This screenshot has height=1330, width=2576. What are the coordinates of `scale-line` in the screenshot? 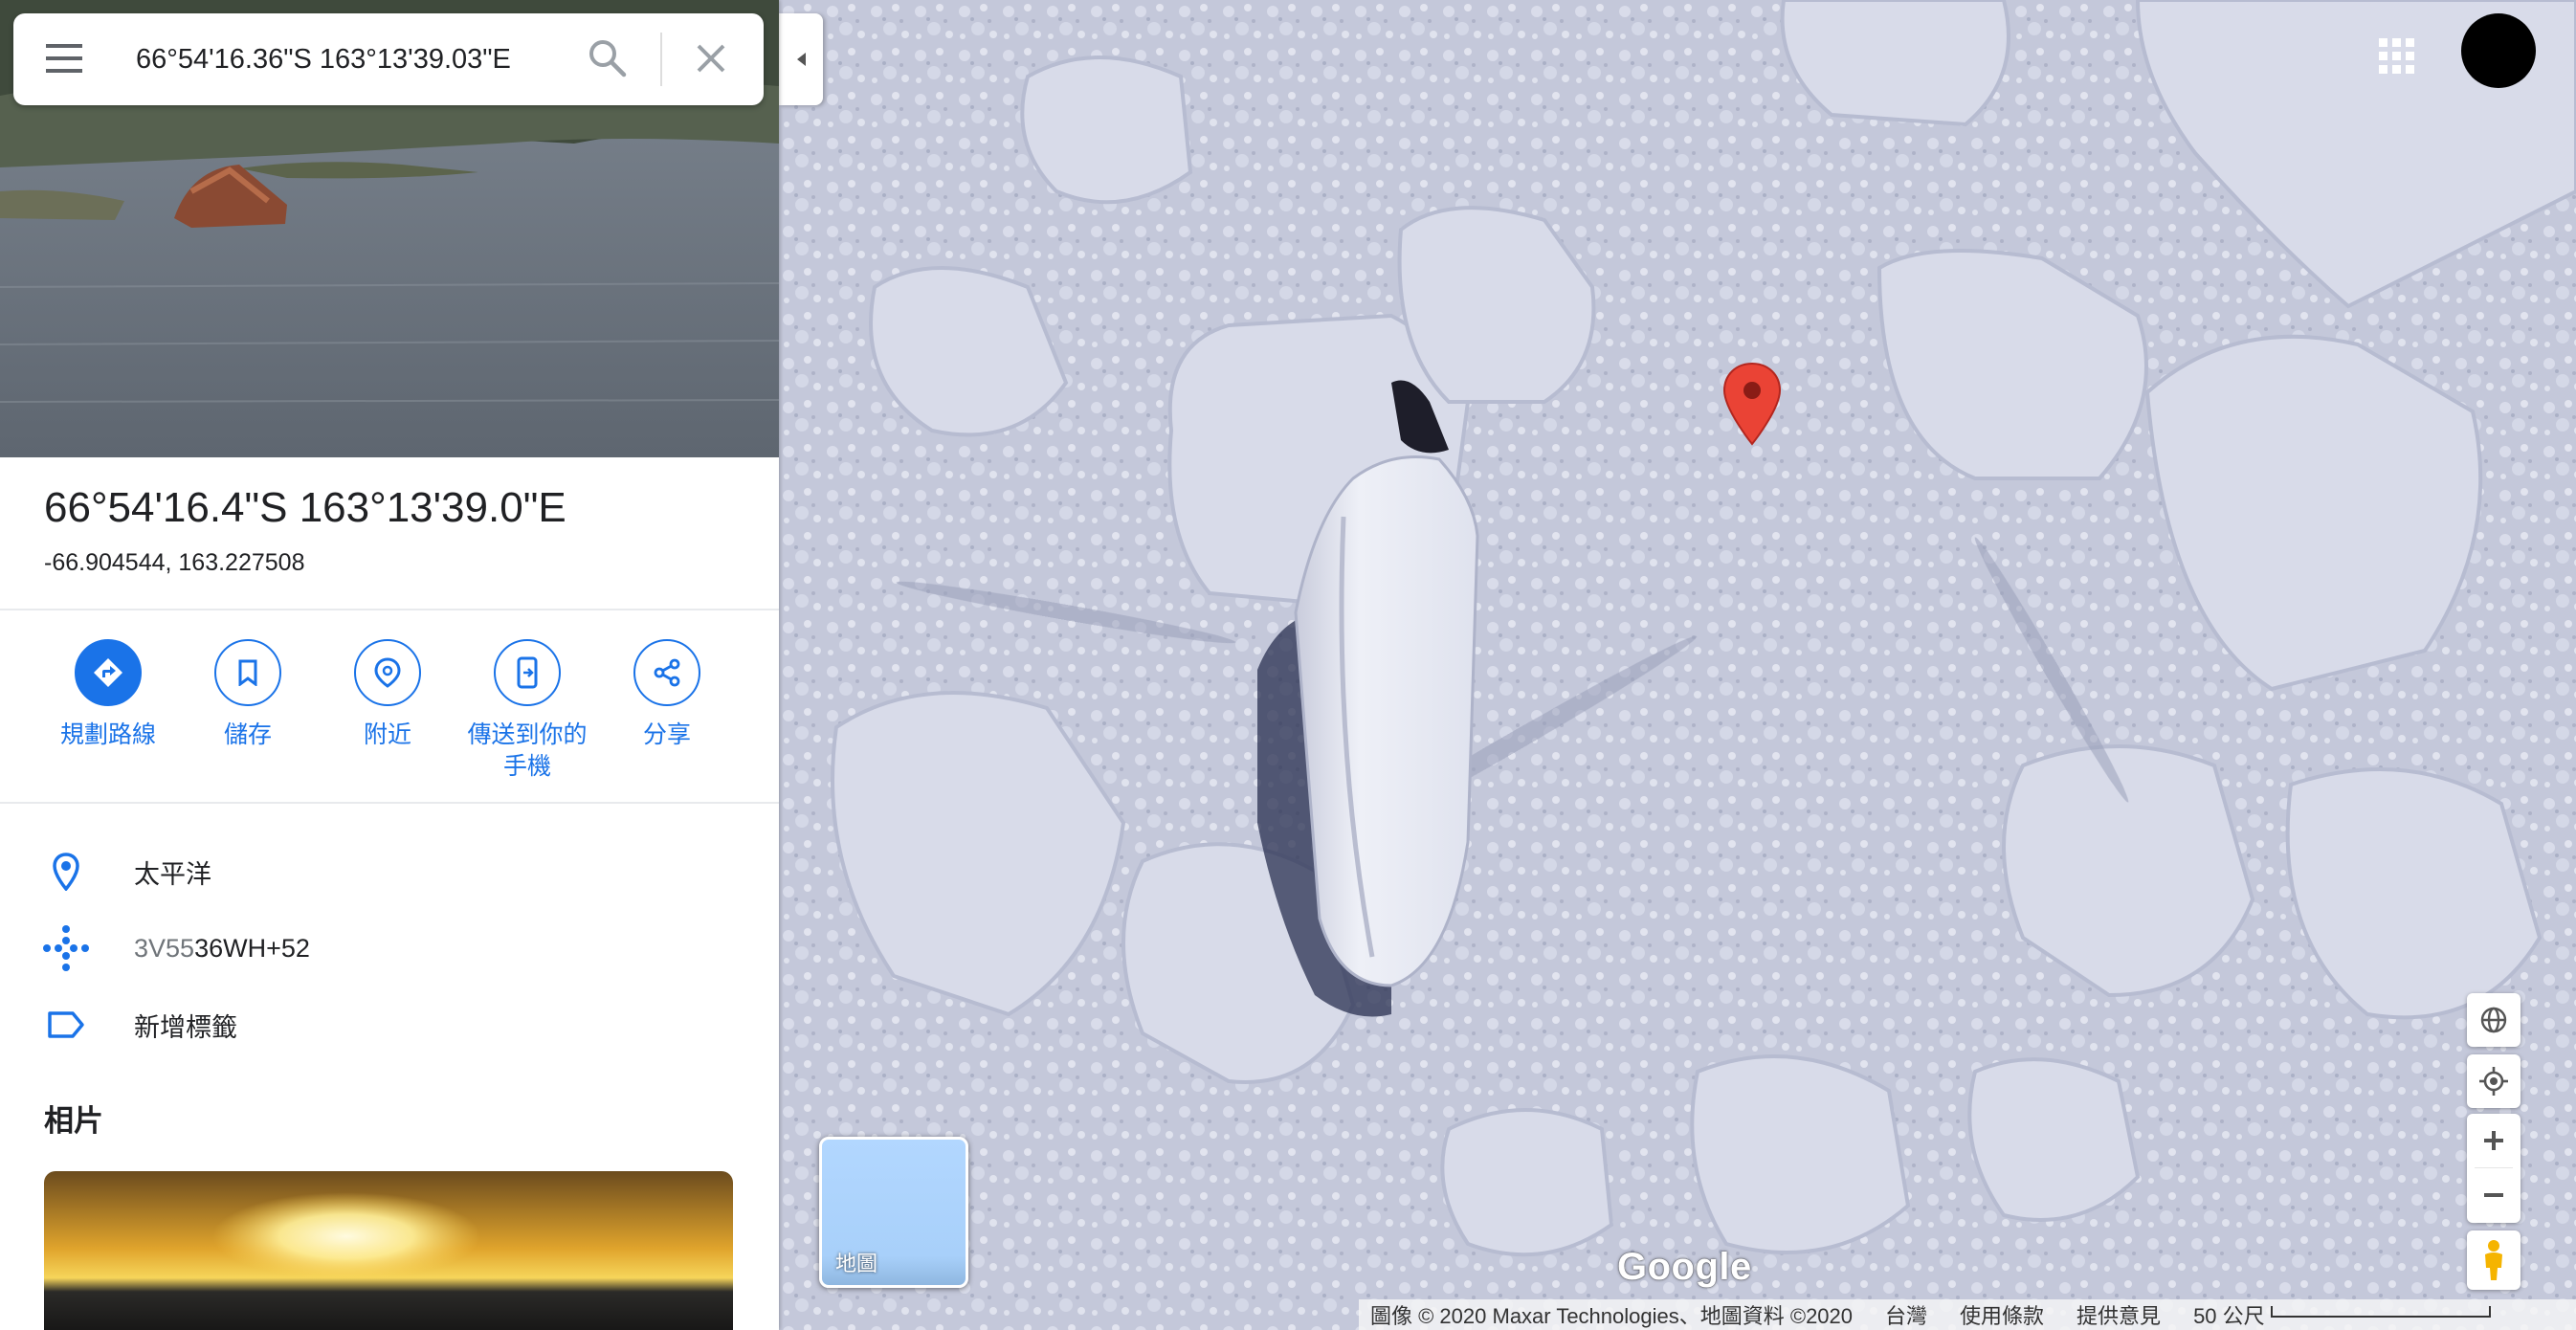 It's located at (2380, 1312).